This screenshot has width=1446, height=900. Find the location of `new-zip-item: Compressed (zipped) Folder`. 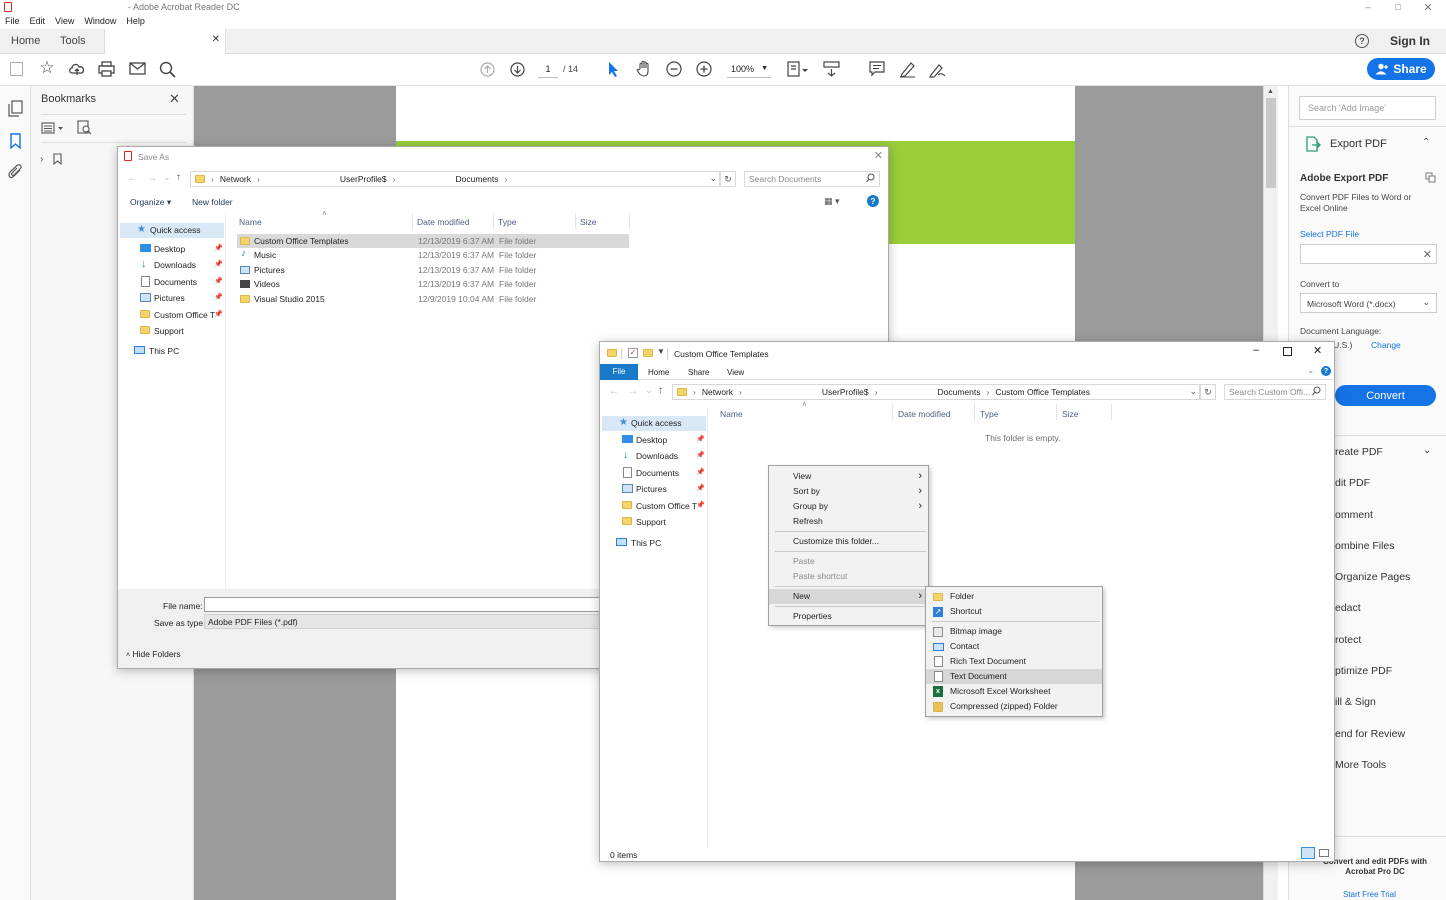

new-zip-item: Compressed (zipped) Folder is located at coordinates (1014, 706).